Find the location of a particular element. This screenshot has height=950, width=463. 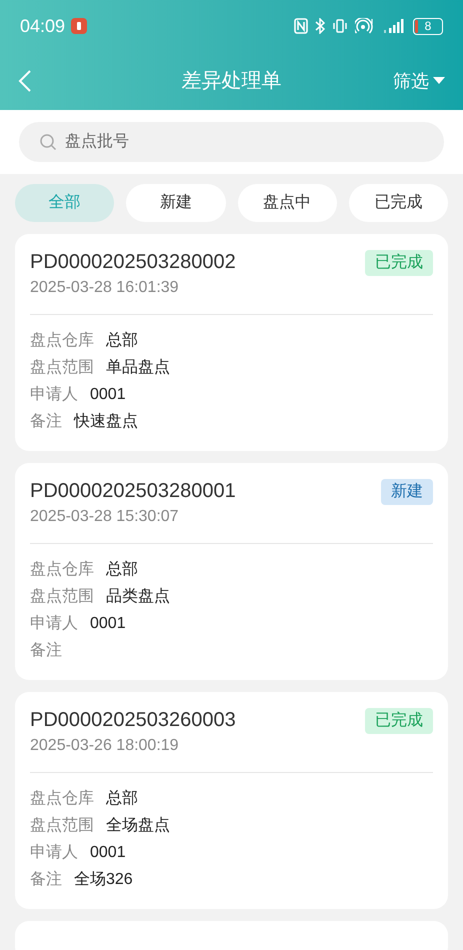

field-value: 全场326 is located at coordinates (103, 880).